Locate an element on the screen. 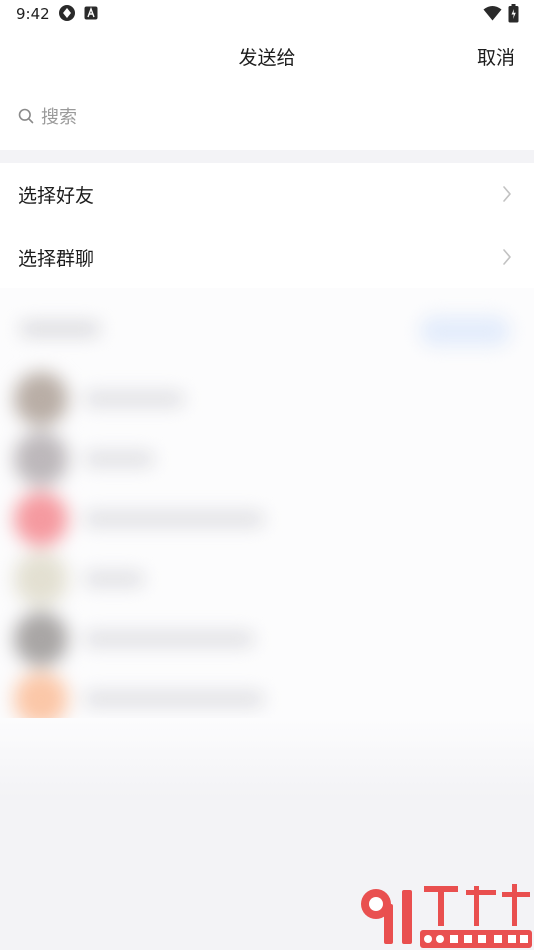 This screenshot has width=534, height=950. select-menu: 选择好友 选择群聊 is located at coordinates (267, 225).